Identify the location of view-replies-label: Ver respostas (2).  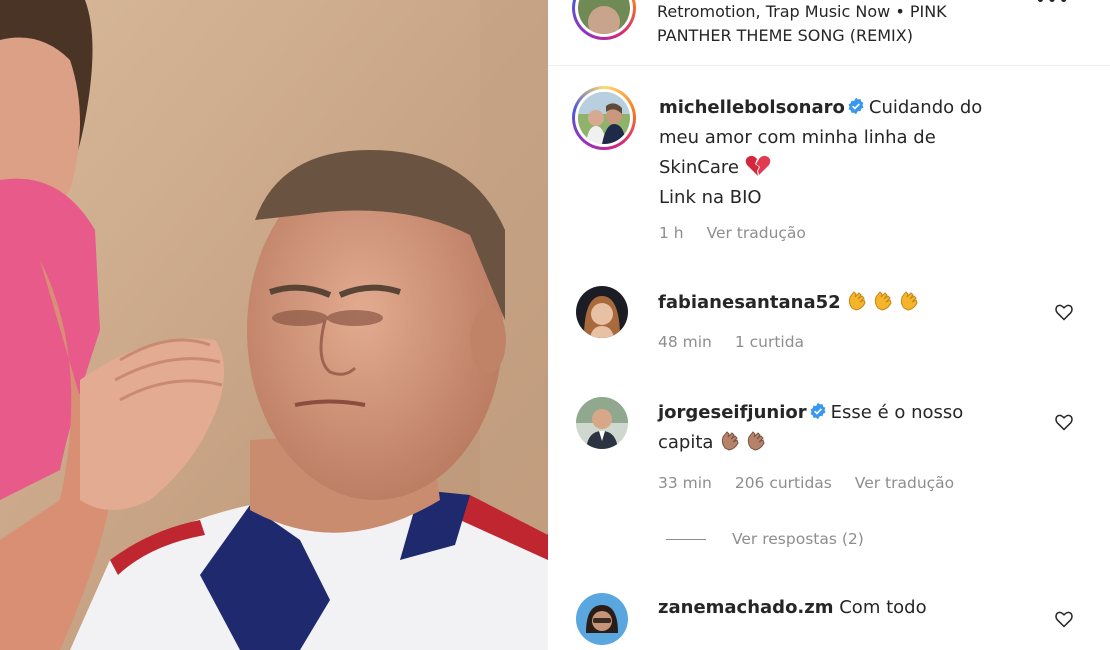
(798, 539).